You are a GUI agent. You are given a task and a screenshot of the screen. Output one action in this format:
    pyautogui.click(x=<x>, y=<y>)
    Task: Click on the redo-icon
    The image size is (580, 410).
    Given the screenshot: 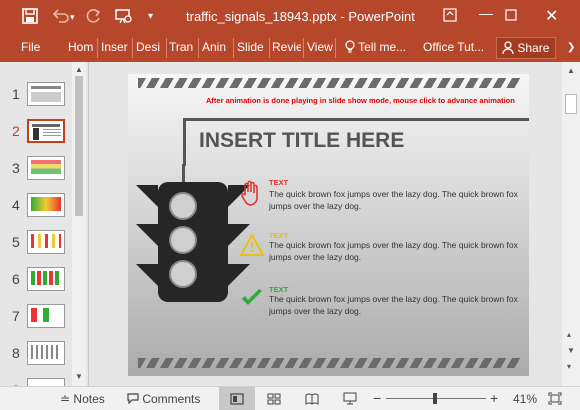 What is the action you would take?
    pyautogui.click(x=94, y=18)
    